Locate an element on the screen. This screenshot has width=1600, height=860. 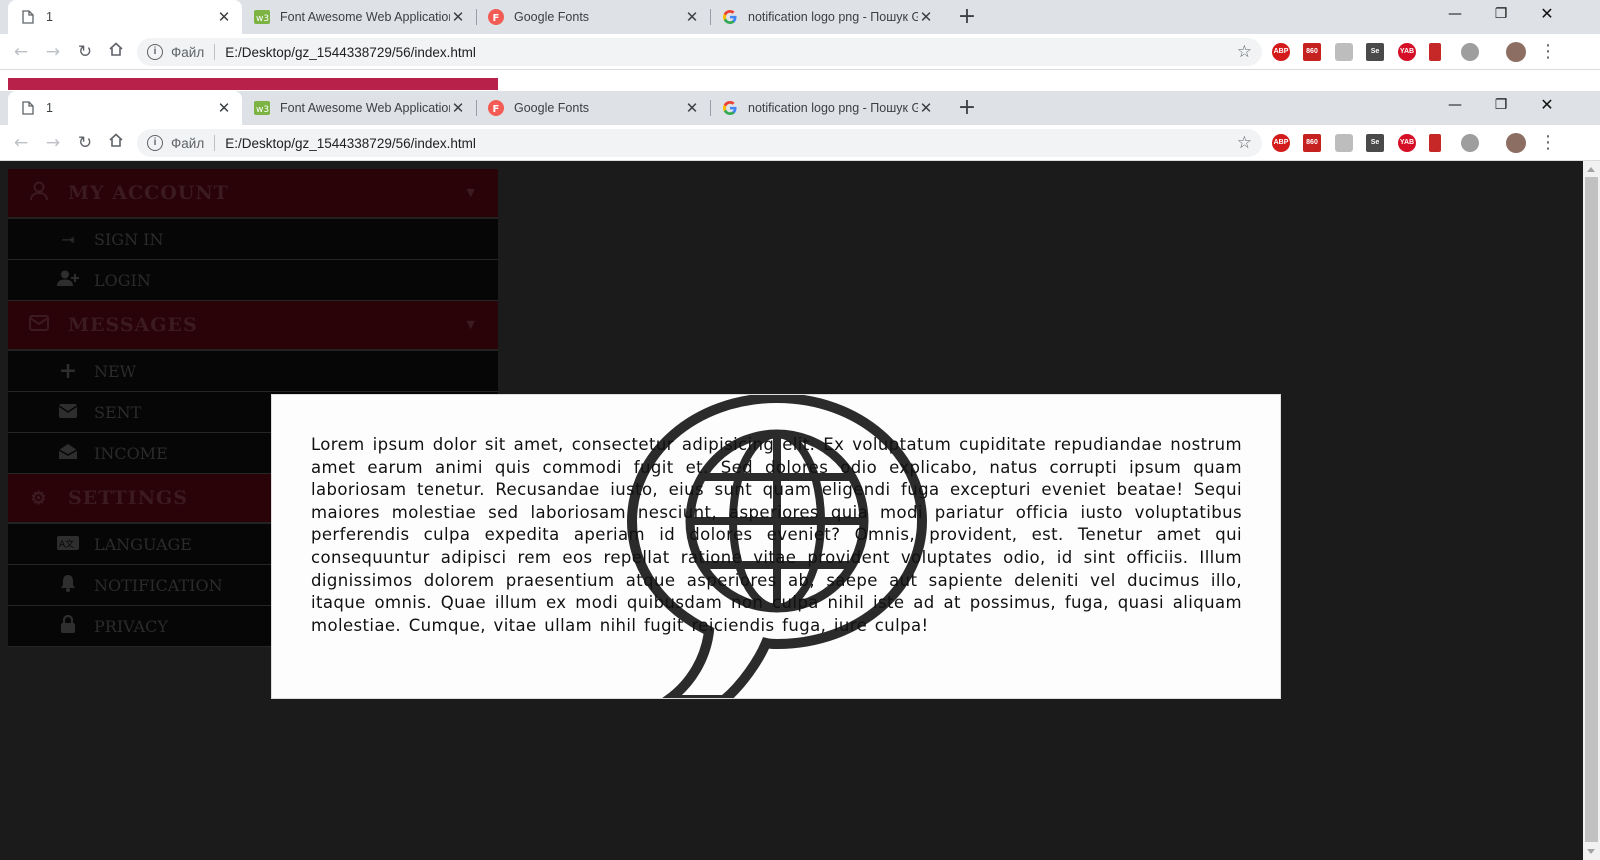
menu-item-new: + NEW is located at coordinates (253, 371).